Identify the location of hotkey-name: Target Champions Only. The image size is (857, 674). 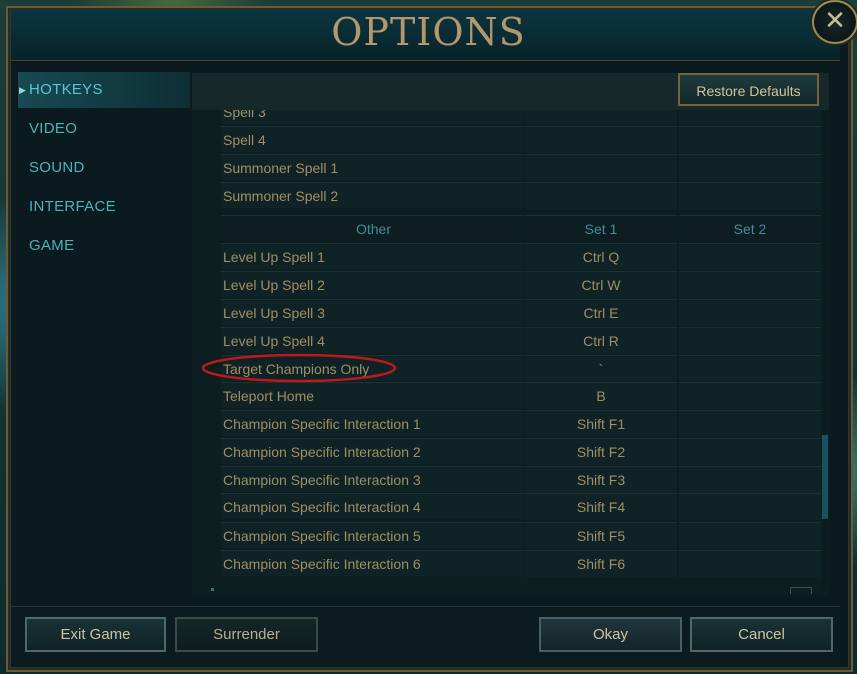
(372, 368).